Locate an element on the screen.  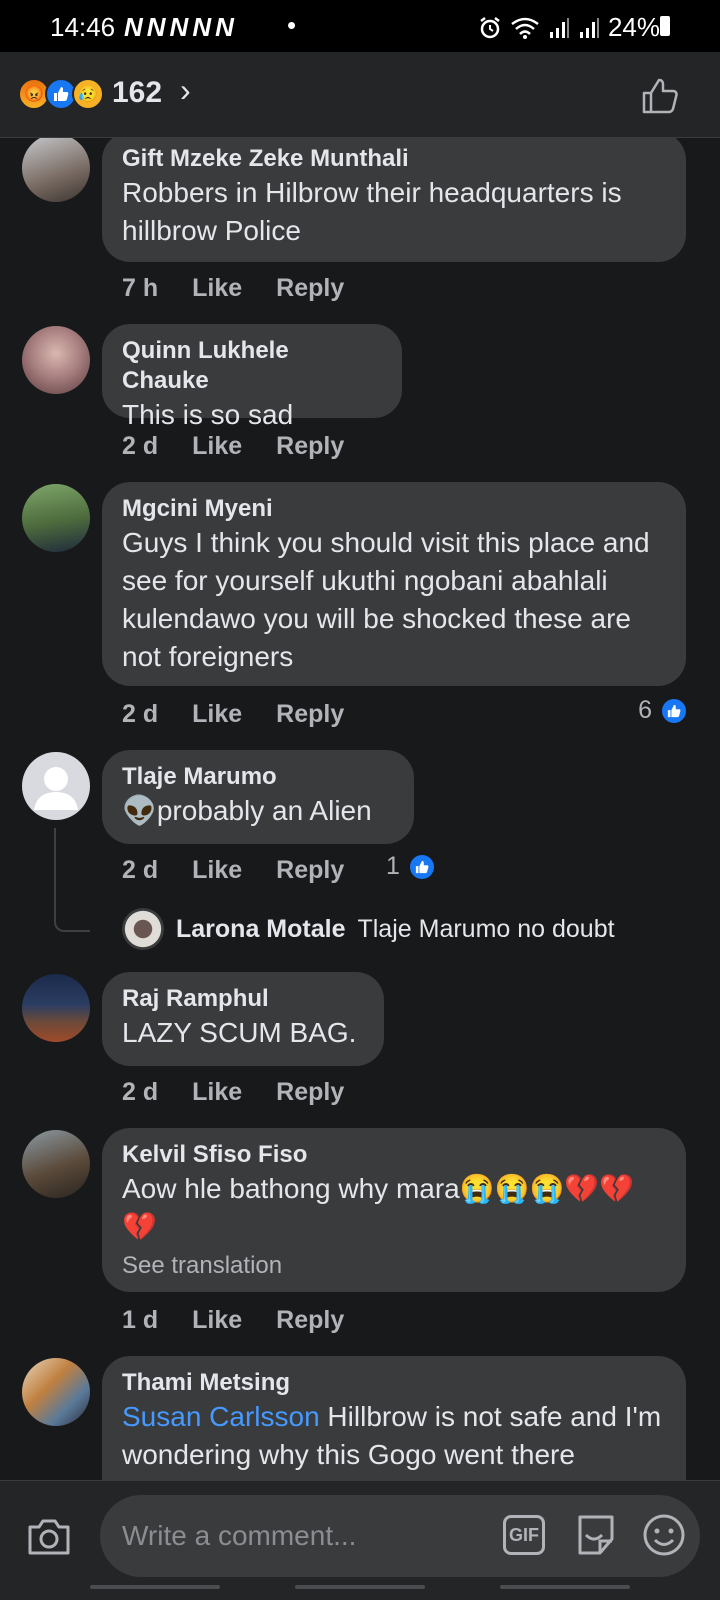
status-right: 24% is located at coordinates (569, 27).